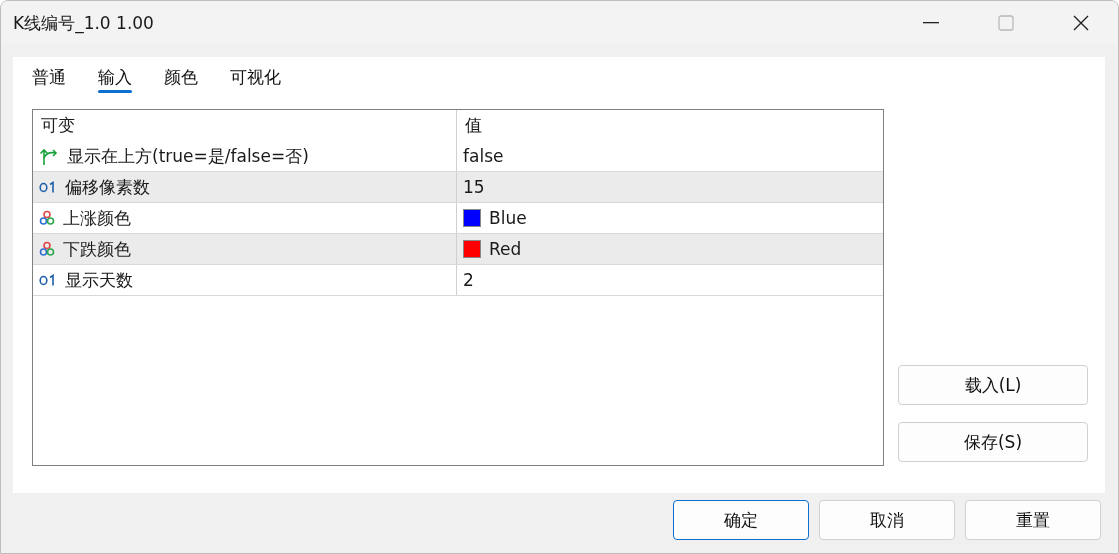 This screenshot has width=1119, height=554. I want to click on parameter-name: 显示在上方(true=是/false=否), so click(188, 156).